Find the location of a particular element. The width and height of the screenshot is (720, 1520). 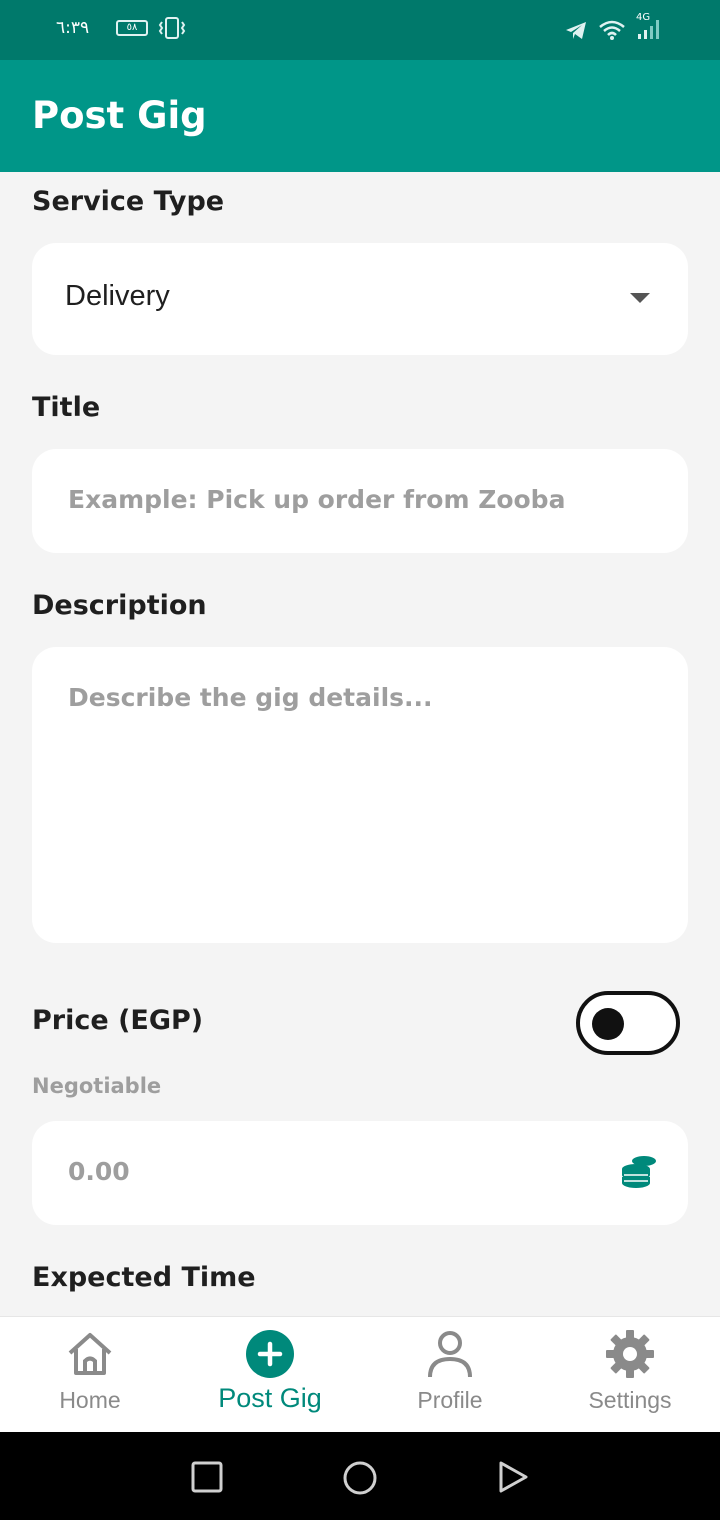

app-bar: Post Gig is located at coordinates (360, 116).